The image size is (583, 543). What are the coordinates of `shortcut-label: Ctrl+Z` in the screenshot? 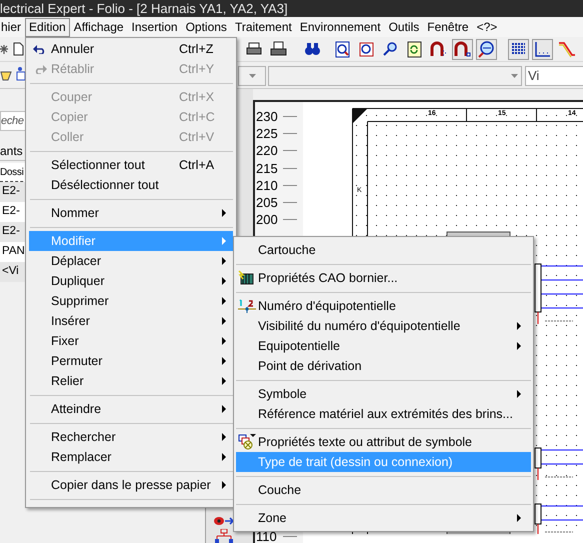 It's located at (196, 49).